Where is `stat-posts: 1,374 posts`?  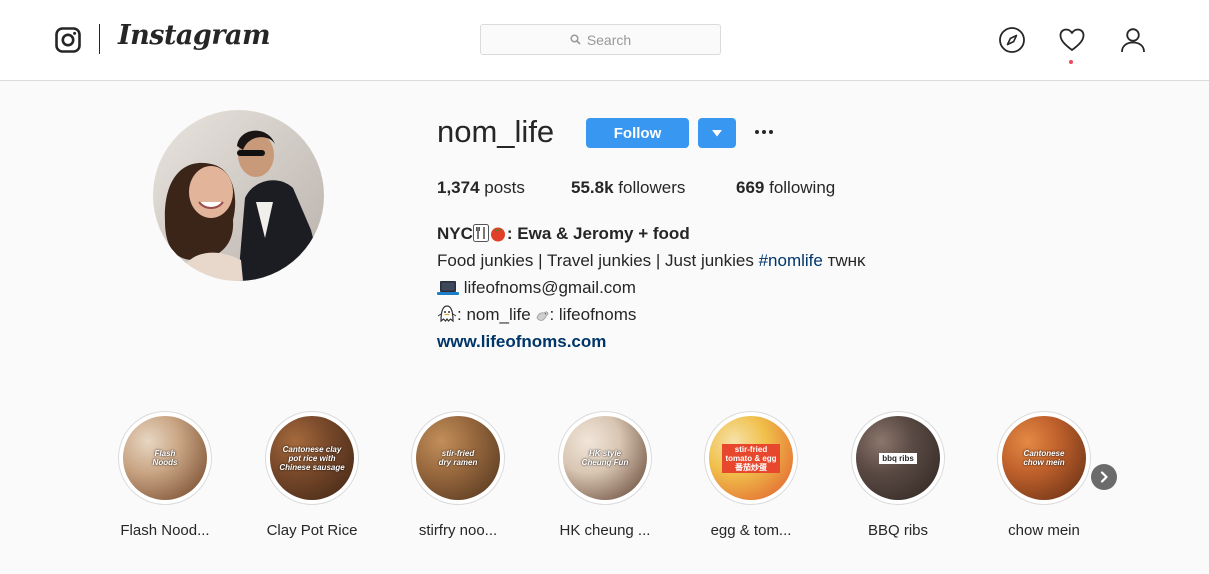
stat-posts: 1,374 posts is located at coordinates (481, 188).